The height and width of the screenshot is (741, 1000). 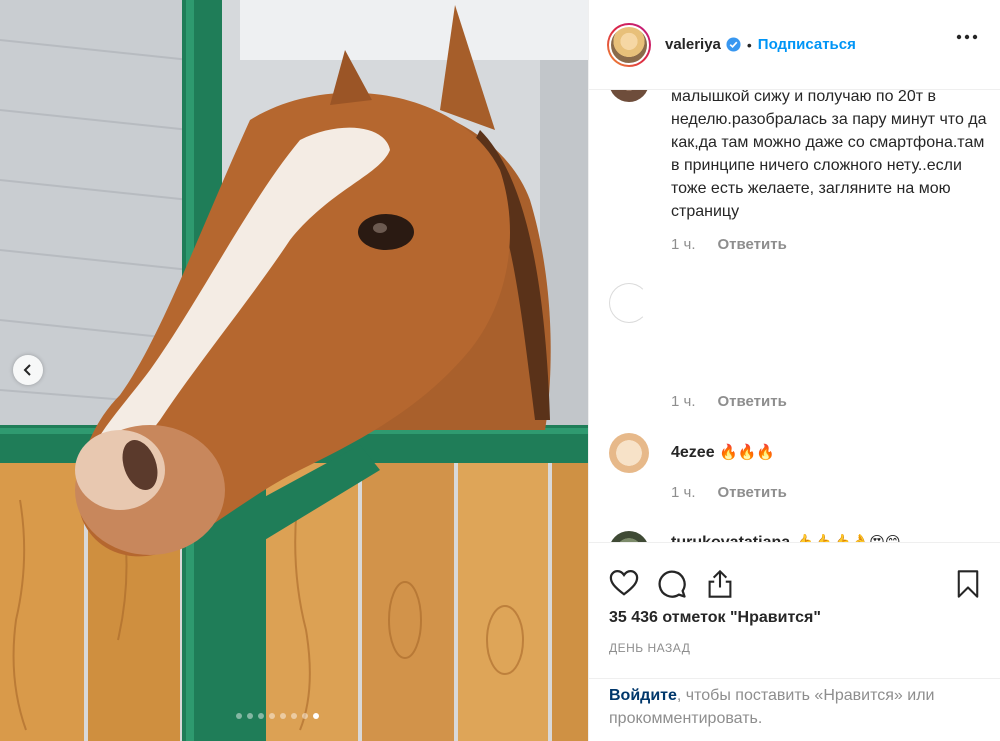 What do you see at coordinates (967, 37) in the screenshot?
I see `more-options-icon` at bounding box center [967, 37].